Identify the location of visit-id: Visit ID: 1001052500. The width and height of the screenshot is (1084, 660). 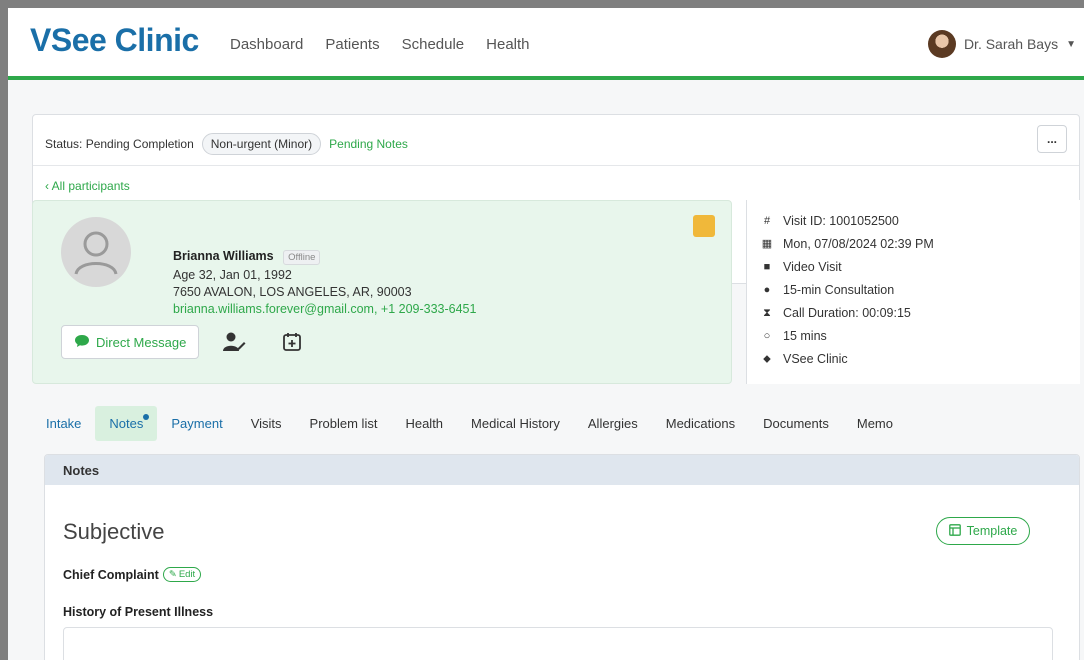
(841, 221).